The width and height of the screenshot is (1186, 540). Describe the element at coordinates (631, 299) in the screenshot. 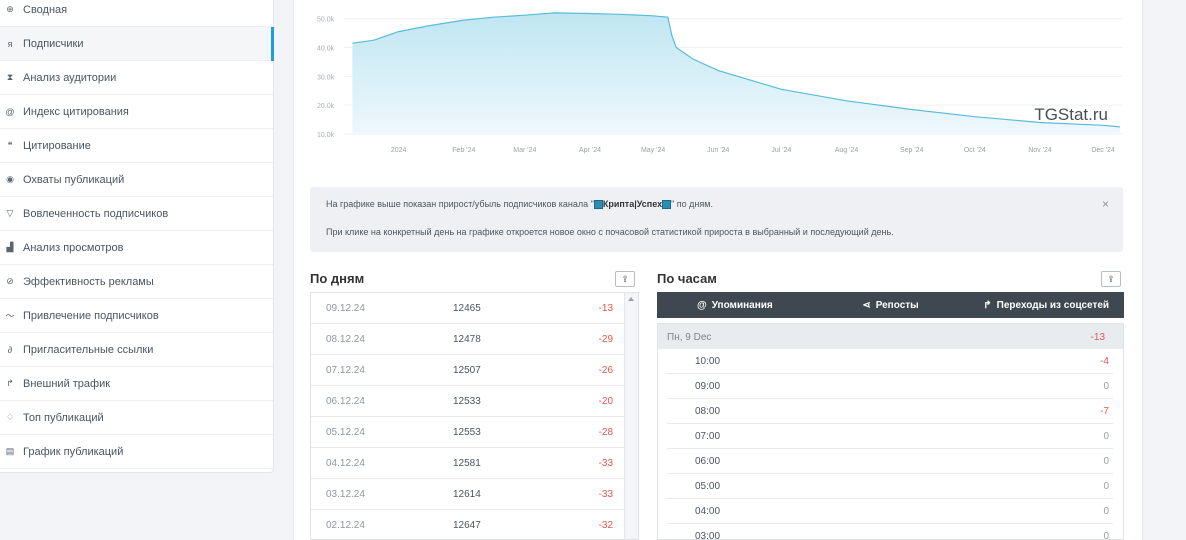

I see `scroll-up-icon` at that location.